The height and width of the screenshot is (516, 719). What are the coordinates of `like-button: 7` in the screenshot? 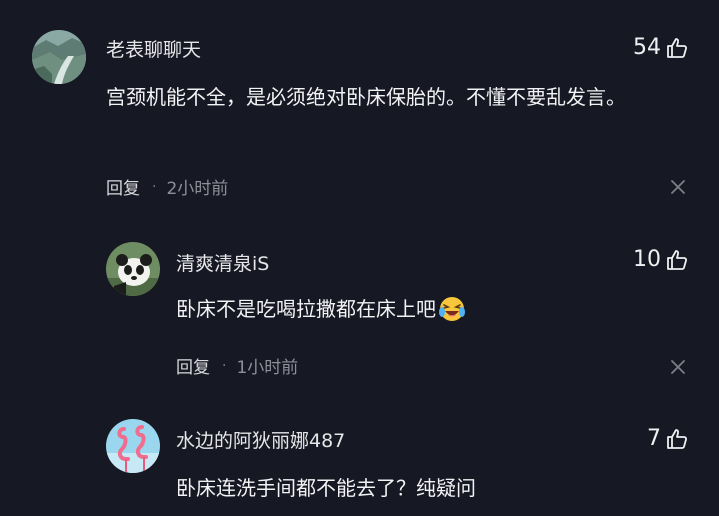 It's located at (668, 438).